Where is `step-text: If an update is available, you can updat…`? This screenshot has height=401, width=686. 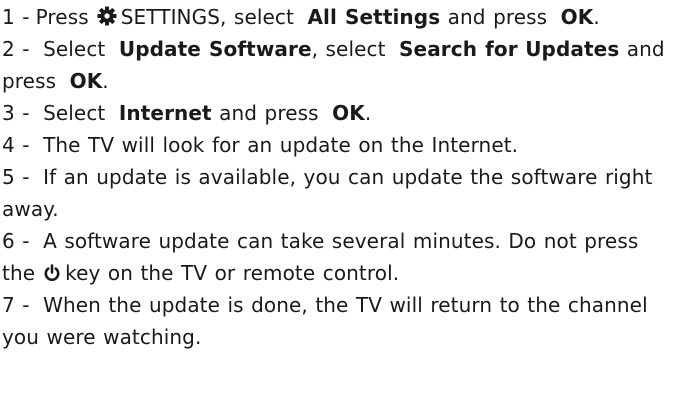
step-text: If an update is available, you can updat… is located at coordinates (327, 193).